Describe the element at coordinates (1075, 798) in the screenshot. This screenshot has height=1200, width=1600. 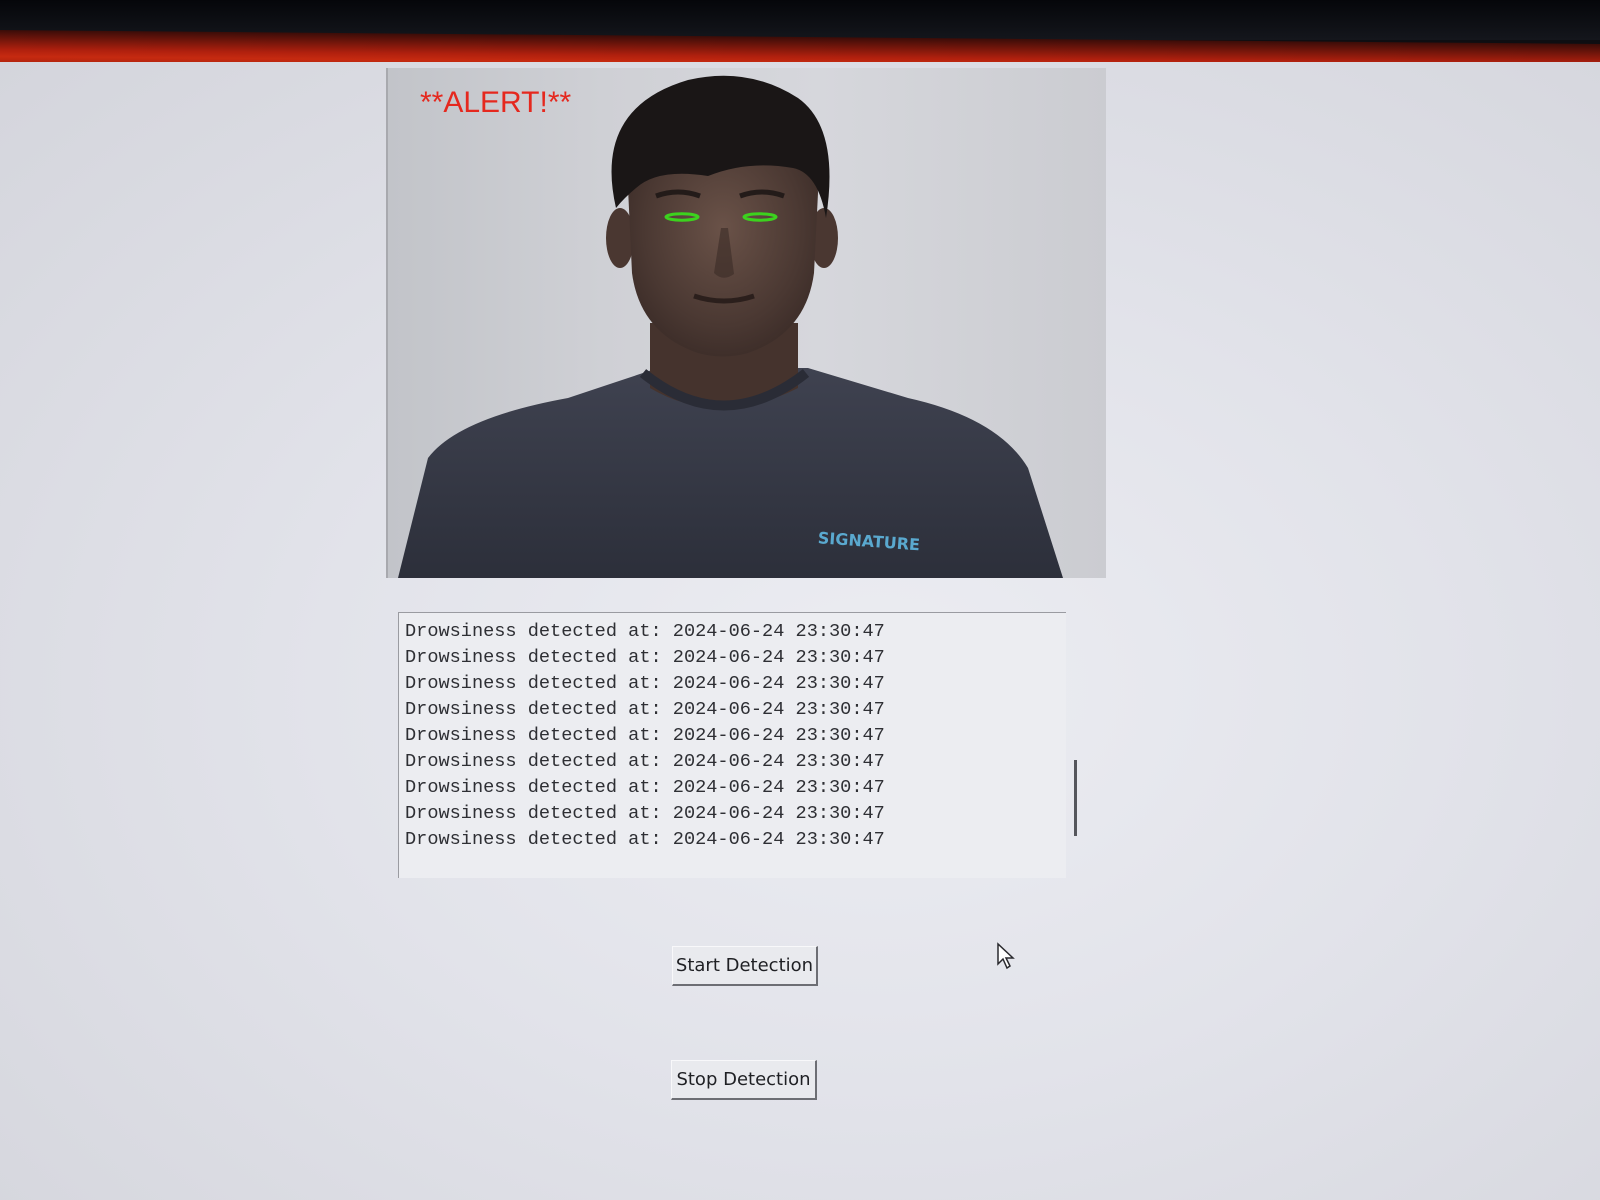
I see `log-scrollbar` at that location.